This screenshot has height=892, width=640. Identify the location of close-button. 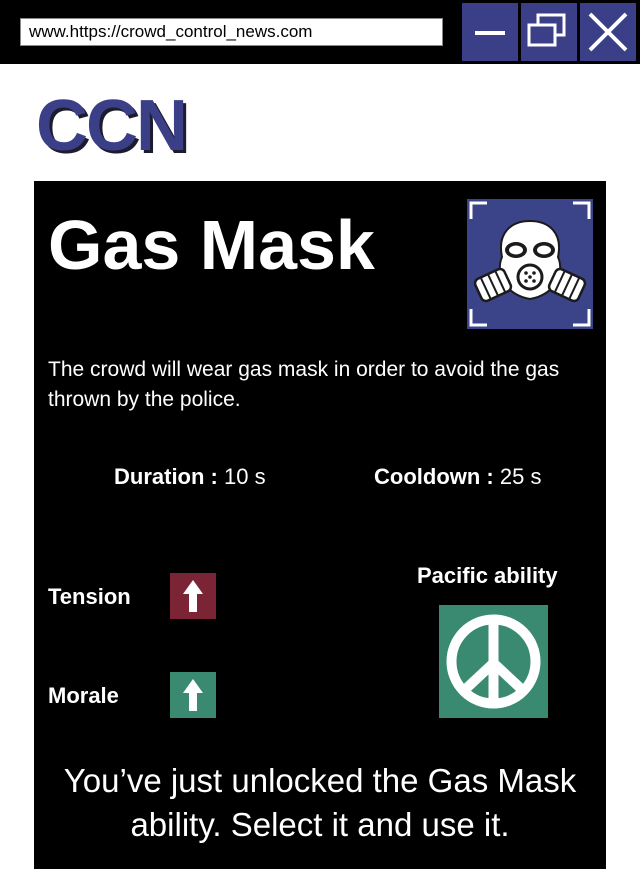
(608, 32).